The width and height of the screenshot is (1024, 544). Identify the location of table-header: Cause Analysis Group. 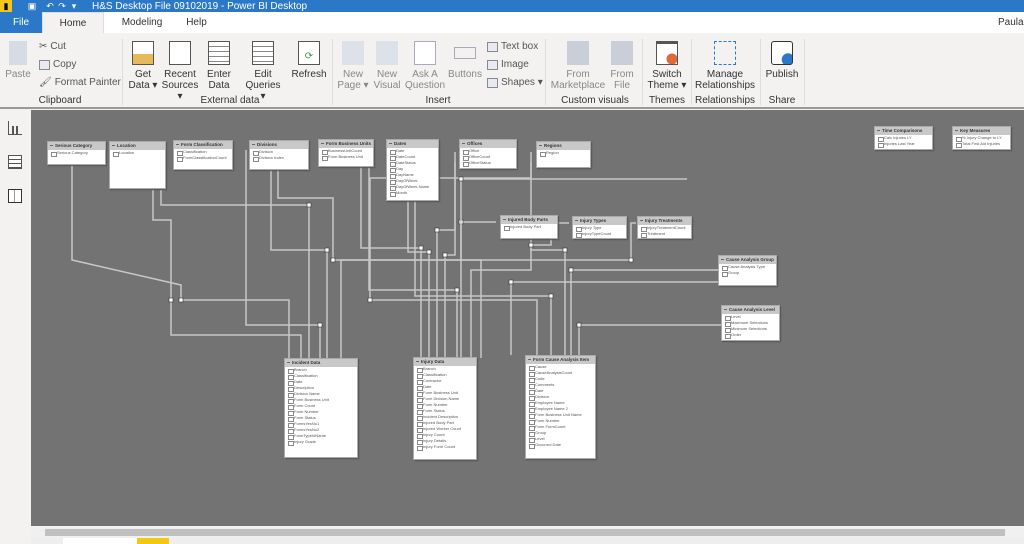
(747, 260).